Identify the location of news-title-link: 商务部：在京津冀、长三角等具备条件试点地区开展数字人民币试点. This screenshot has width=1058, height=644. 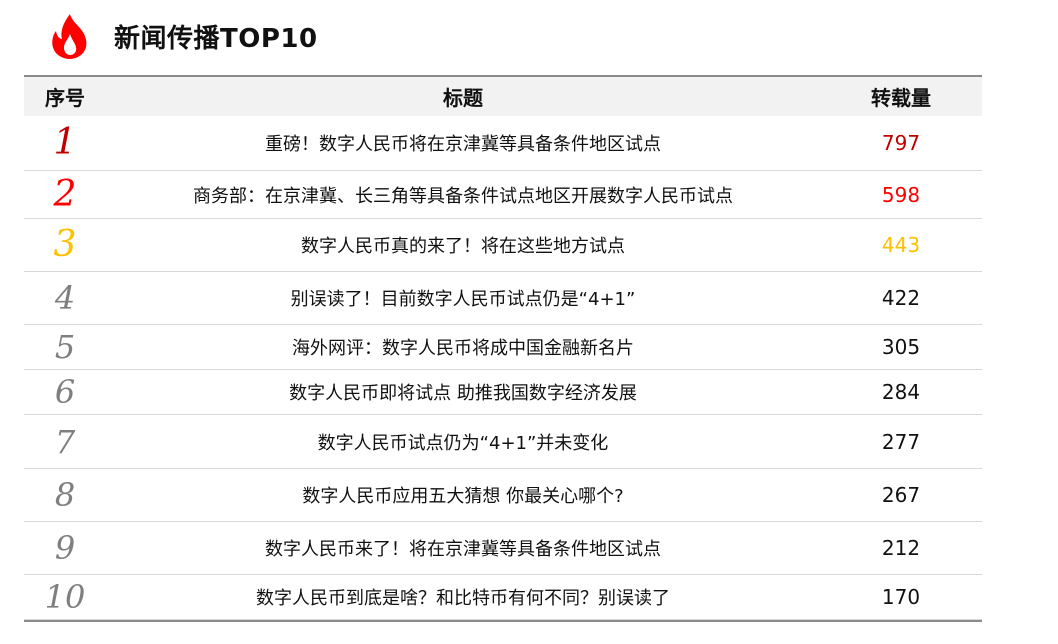
(463, 195).